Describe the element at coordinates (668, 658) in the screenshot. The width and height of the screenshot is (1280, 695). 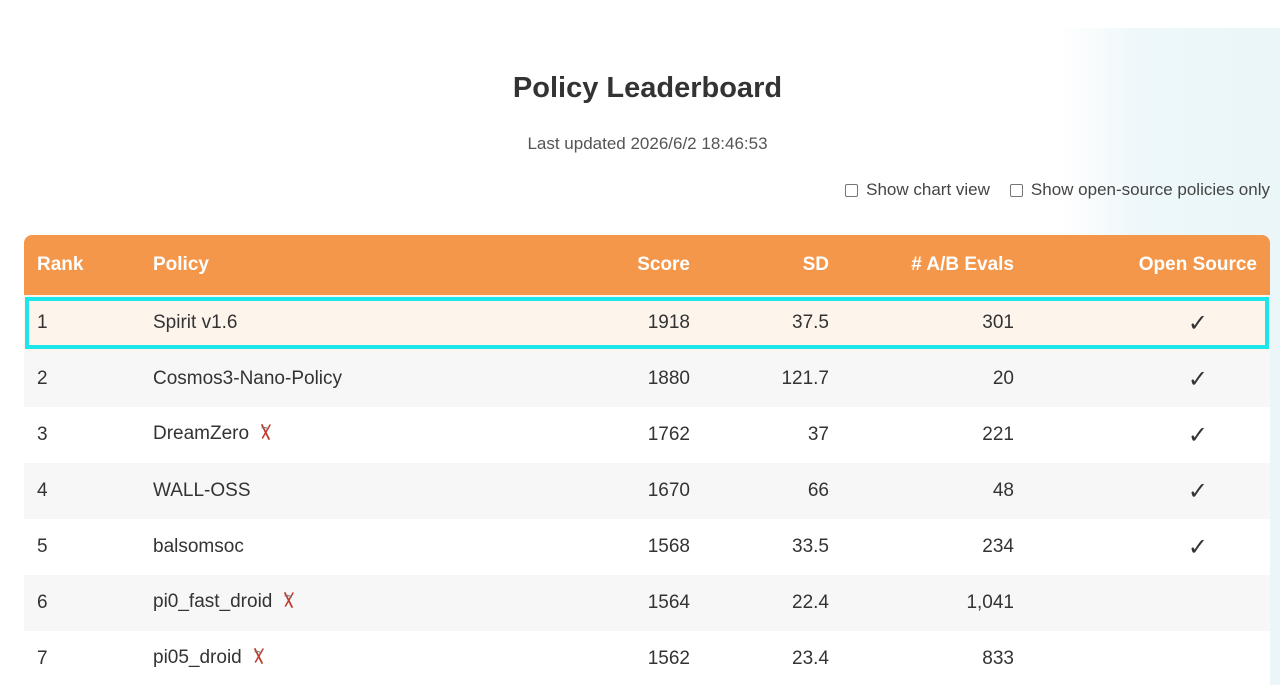
I see `score-cell: 1562` at that location.